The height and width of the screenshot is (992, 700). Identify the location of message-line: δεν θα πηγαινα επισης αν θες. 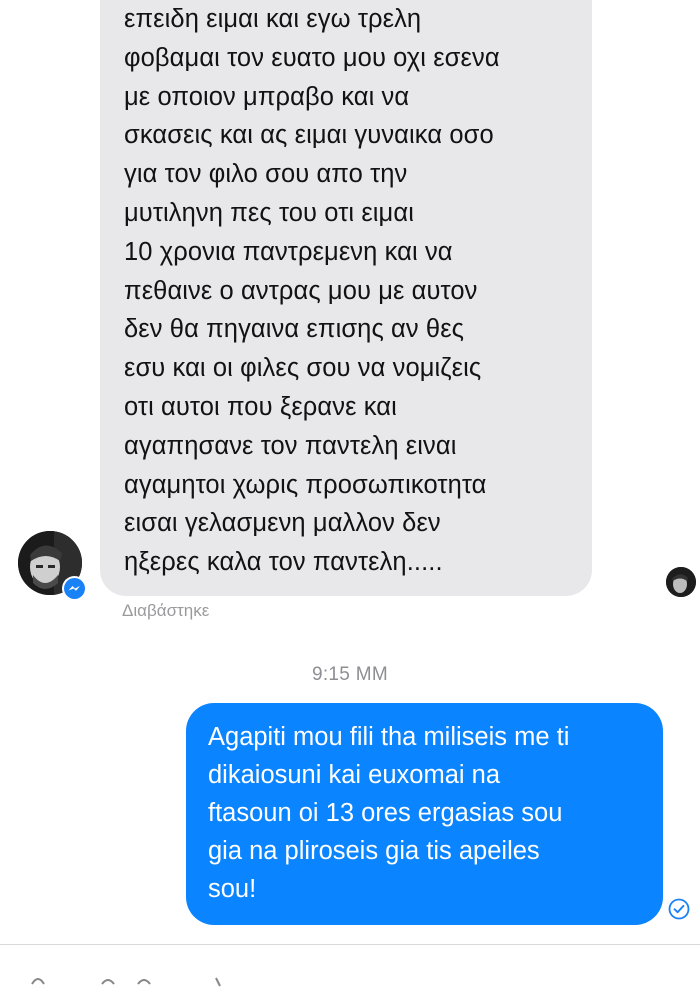
(294, 329).